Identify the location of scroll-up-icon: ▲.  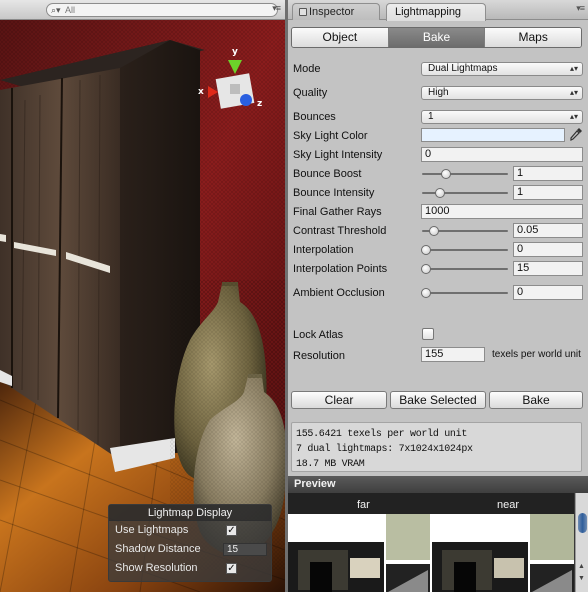
(581, 566).